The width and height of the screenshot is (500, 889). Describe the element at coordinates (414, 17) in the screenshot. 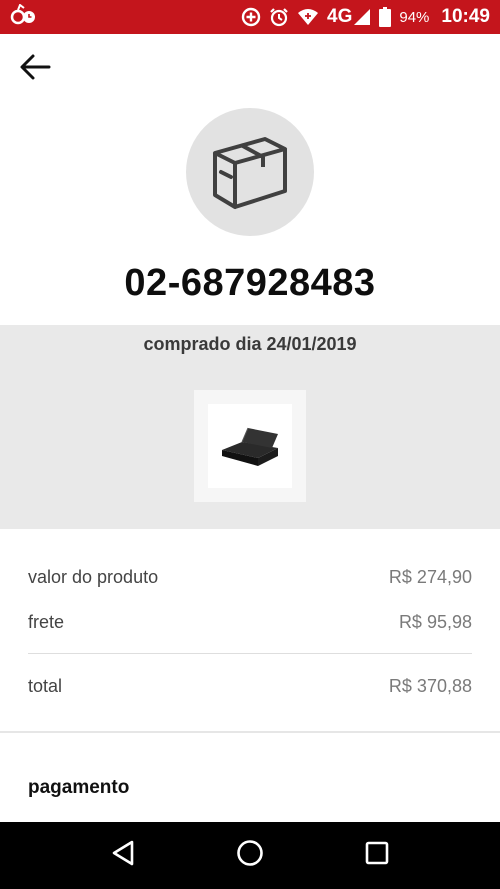

I see `battery-percent: 94%` at that location.